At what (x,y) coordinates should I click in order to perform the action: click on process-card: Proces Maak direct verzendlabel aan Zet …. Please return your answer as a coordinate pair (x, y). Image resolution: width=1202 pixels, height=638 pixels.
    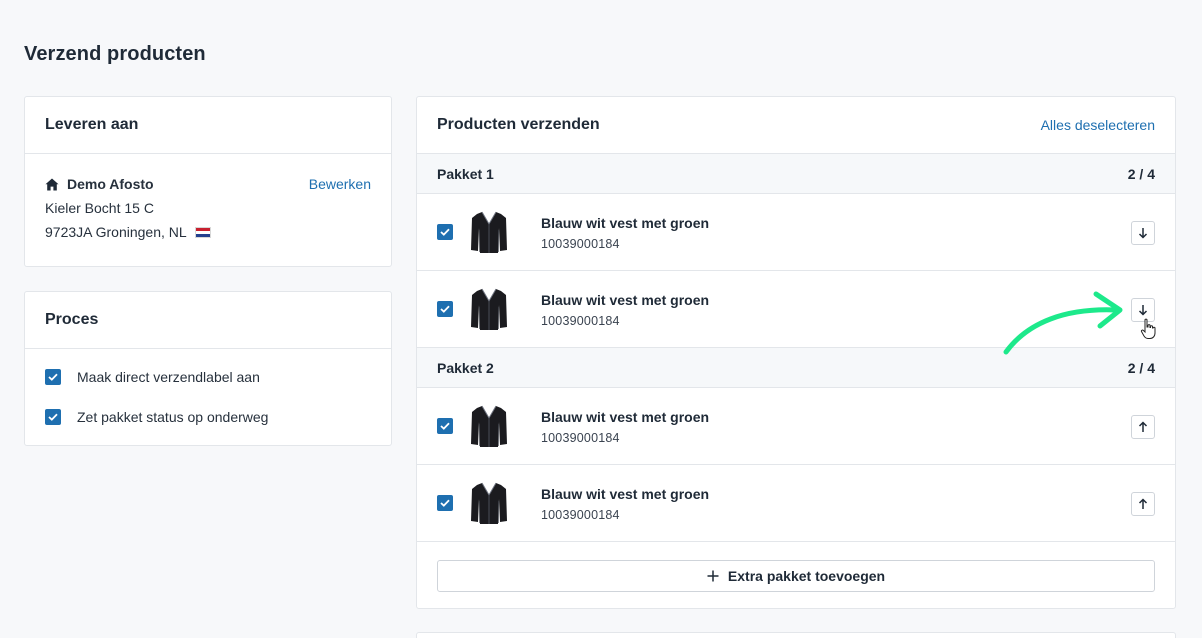
    Looking at the image, I should click on (208, 368).